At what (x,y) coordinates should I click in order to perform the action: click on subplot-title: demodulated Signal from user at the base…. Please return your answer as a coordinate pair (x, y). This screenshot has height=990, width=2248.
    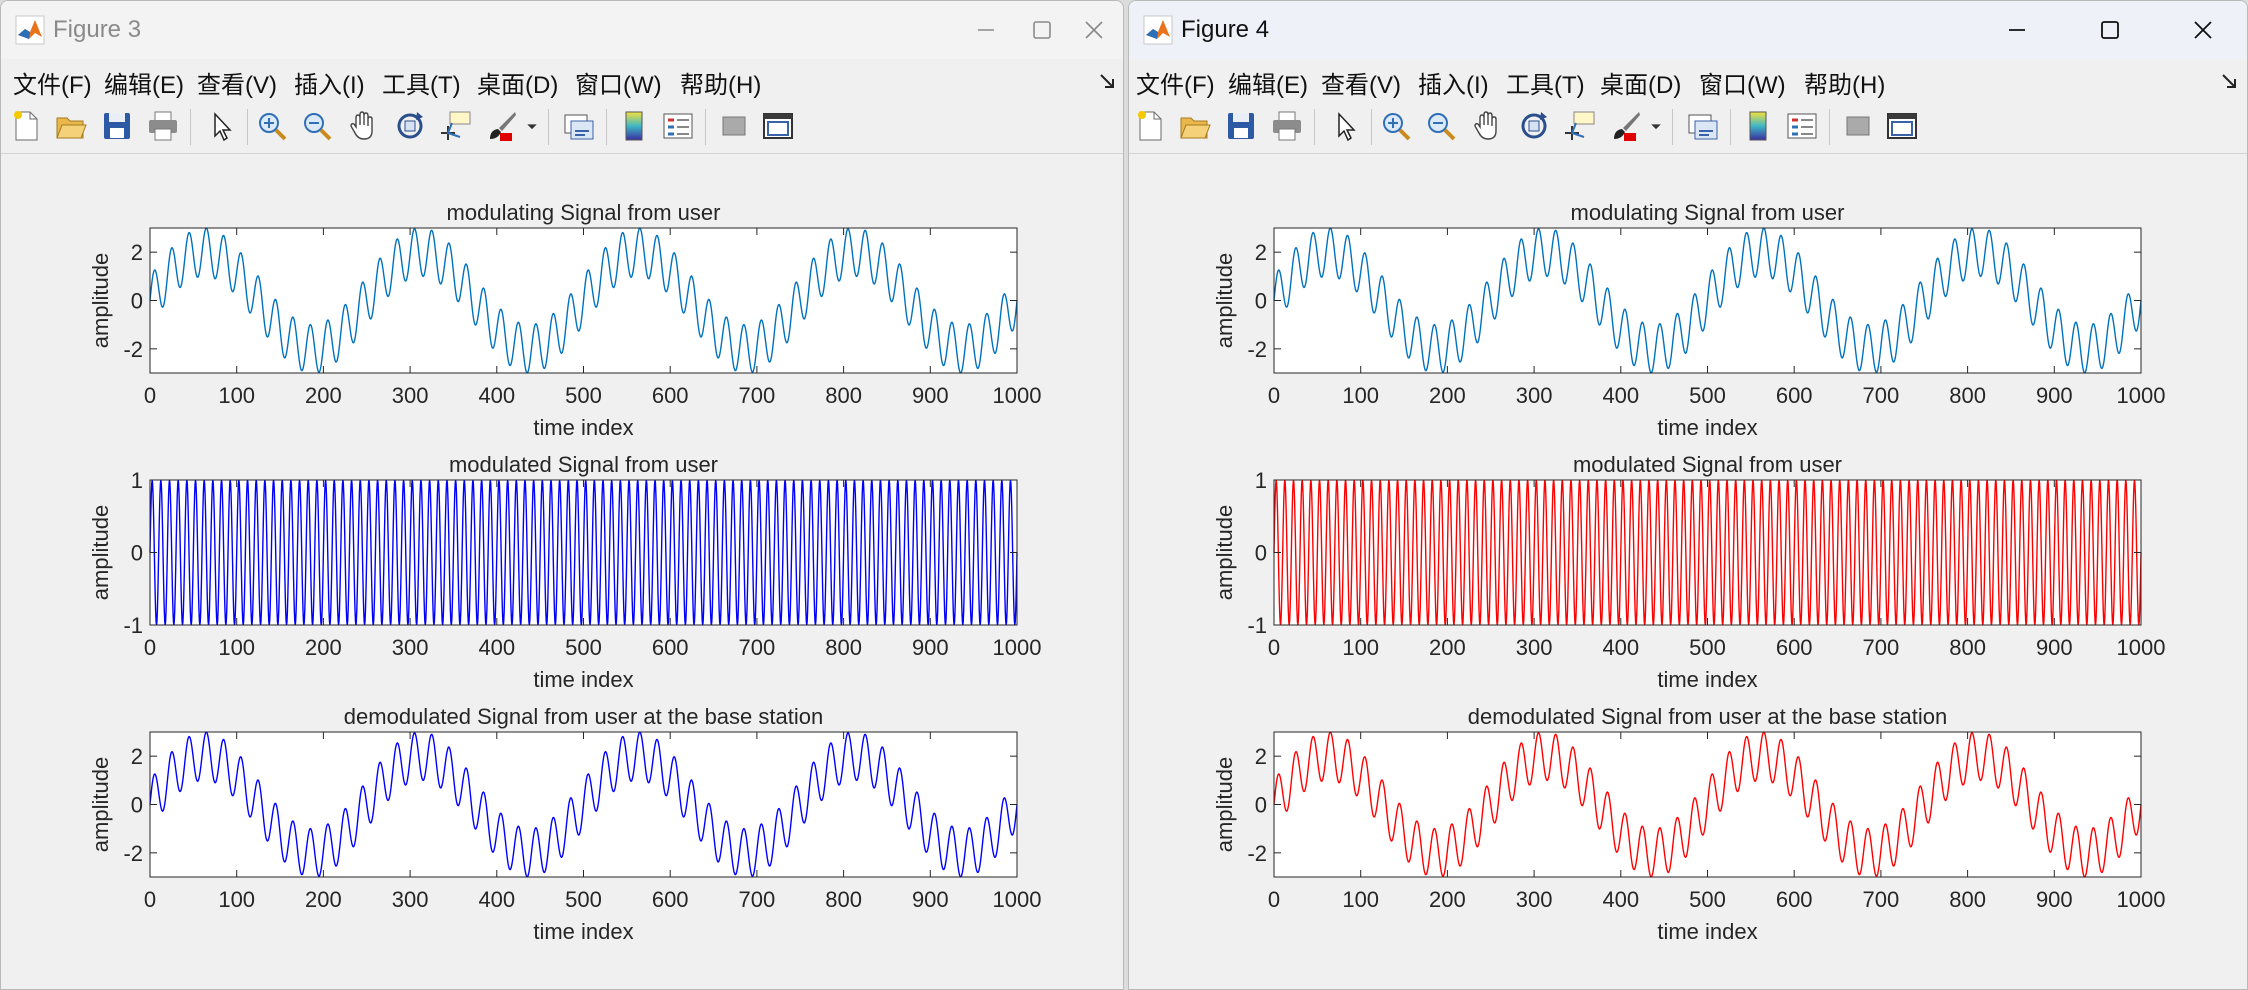
    Looking at the image, I should click on (1707, 716).